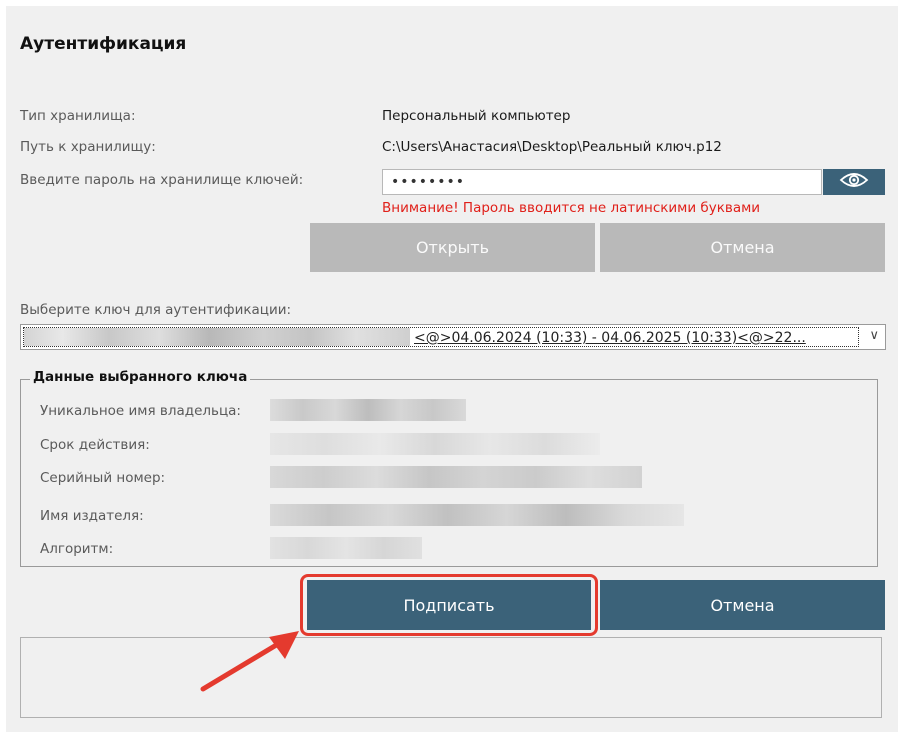 The image size is (899, 732). Describe the element at coordinates (449, 605) in the screenshot. I see `sign-button-highlight` at that location.